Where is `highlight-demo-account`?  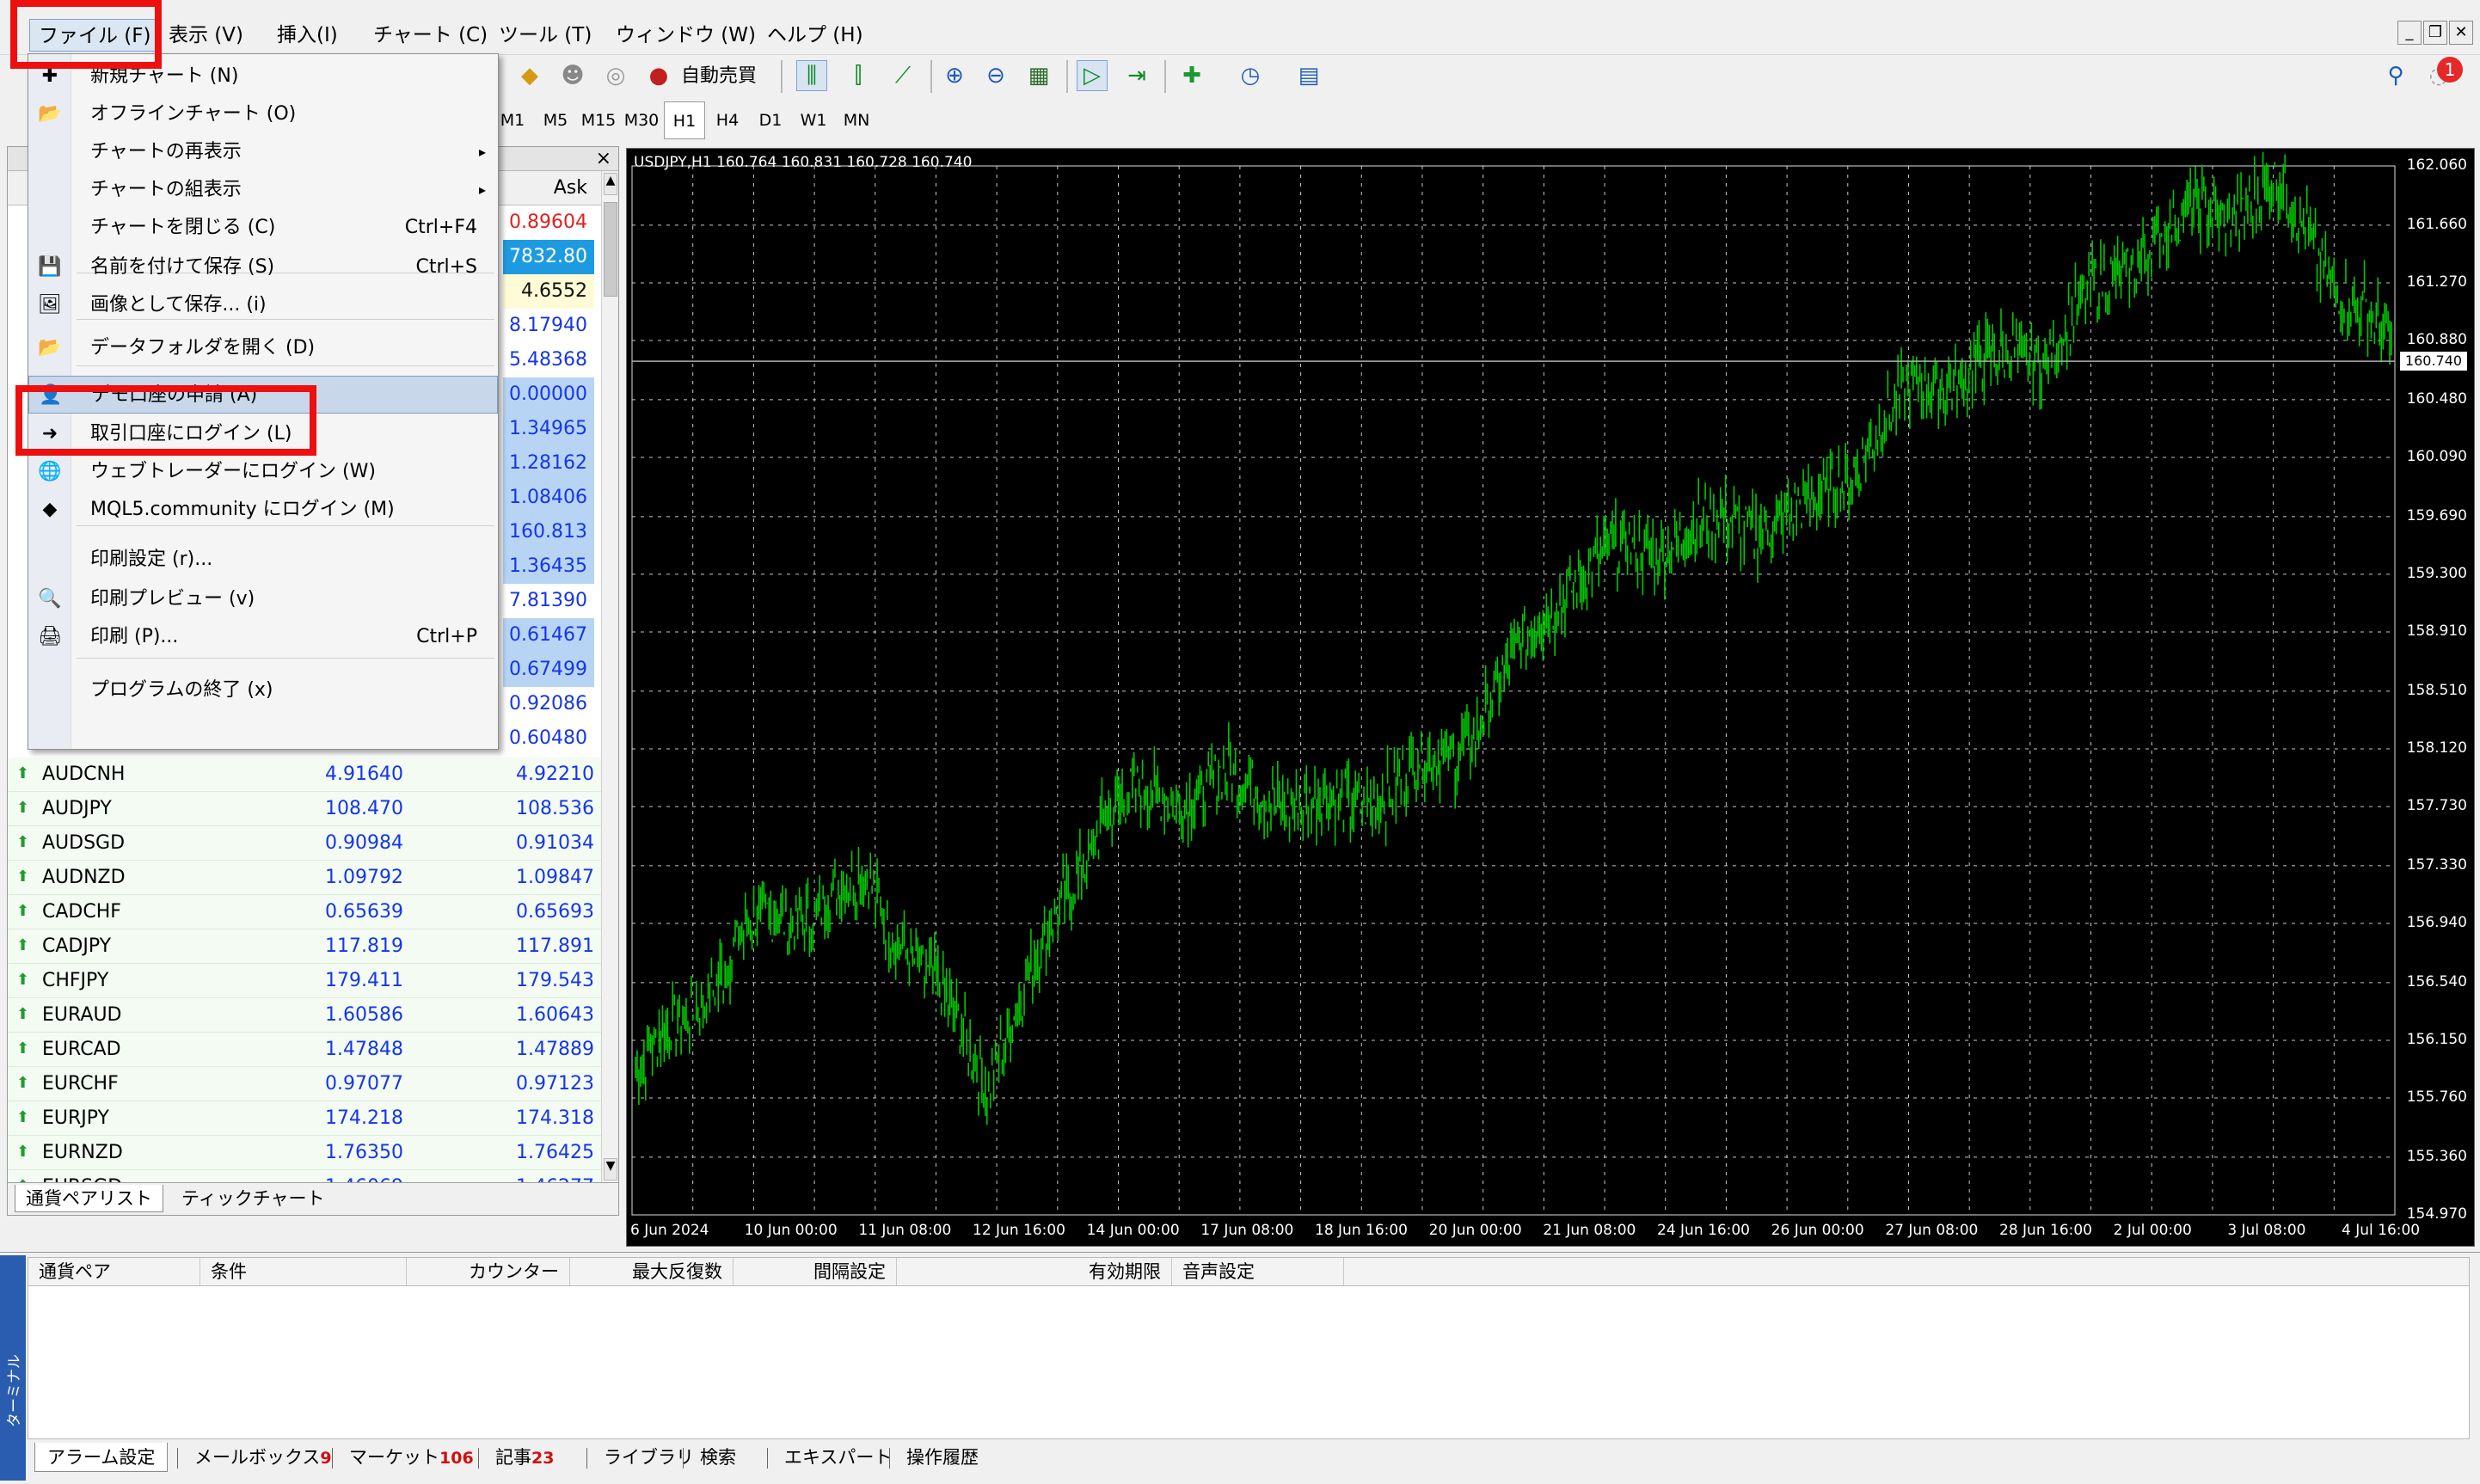
highlight-demo-account is located at coordinates (165, 420).